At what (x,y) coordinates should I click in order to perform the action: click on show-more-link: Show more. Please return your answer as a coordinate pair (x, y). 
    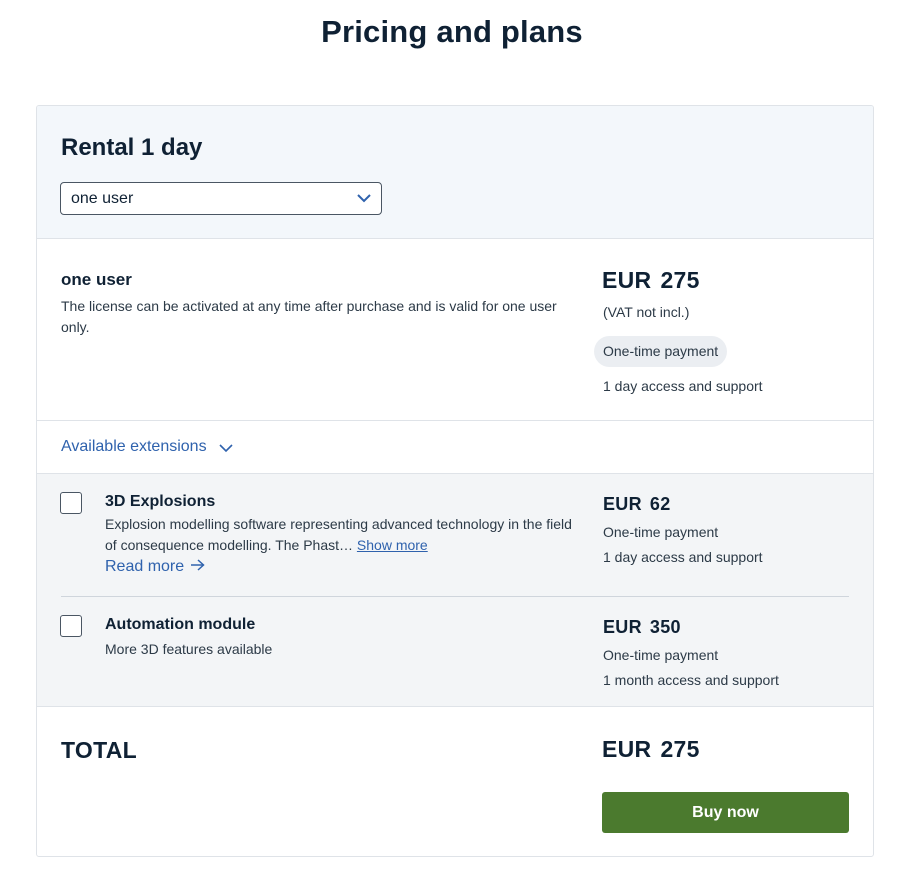
    Looking at the image, I should click on (392, 545).